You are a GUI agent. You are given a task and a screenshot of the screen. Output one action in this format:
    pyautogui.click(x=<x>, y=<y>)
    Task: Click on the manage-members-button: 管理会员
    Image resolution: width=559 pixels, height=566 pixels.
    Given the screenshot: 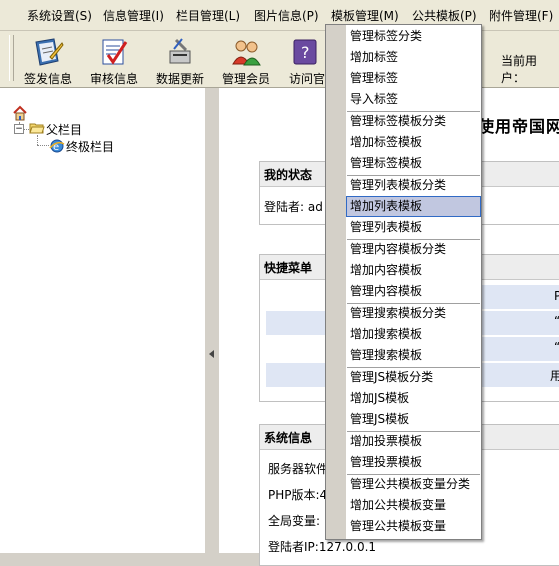 What is the action you would take?
    pyautogui.click(x=246, y=59)
    